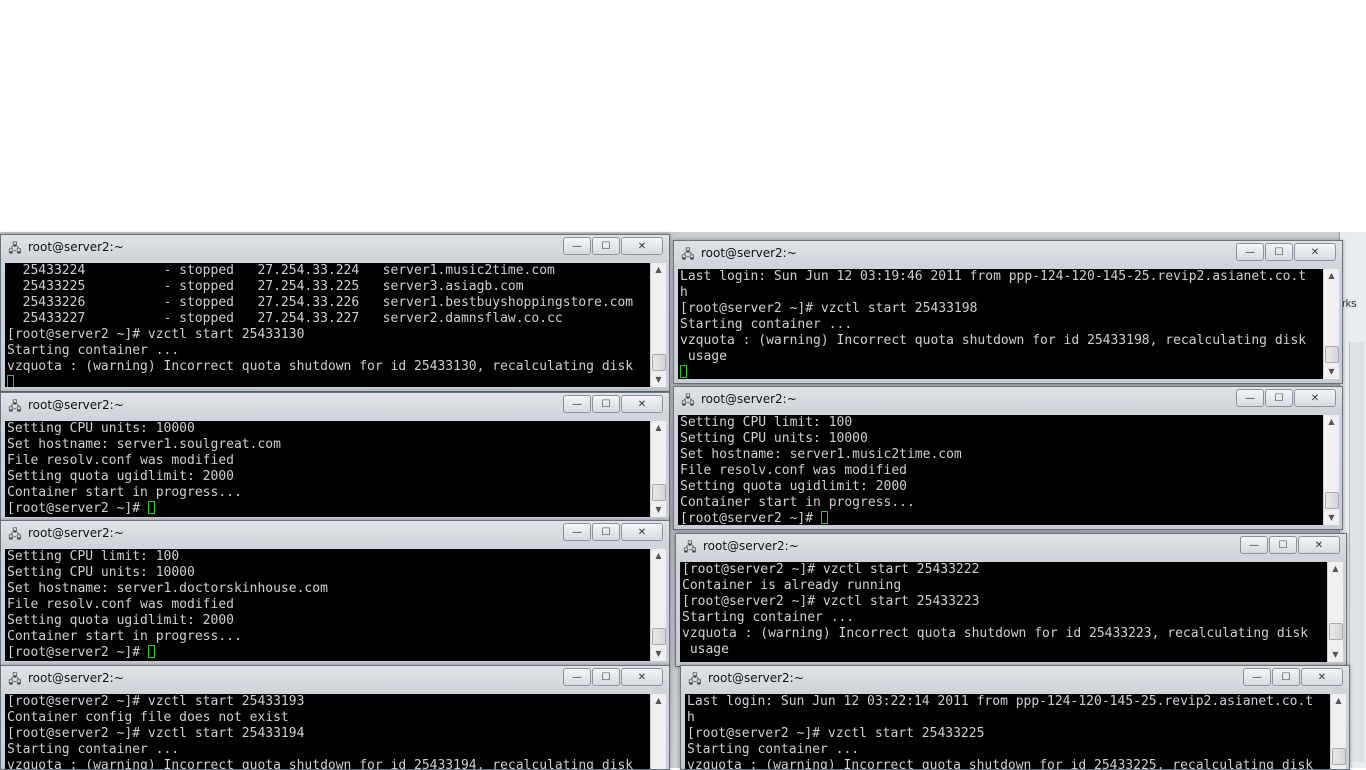  What do you see at coordinates (156, 701) in the screenshot?
I see `terminal-line: [root@server2 ~]# vzctl start 25433193` at bounding box center [156, 701].